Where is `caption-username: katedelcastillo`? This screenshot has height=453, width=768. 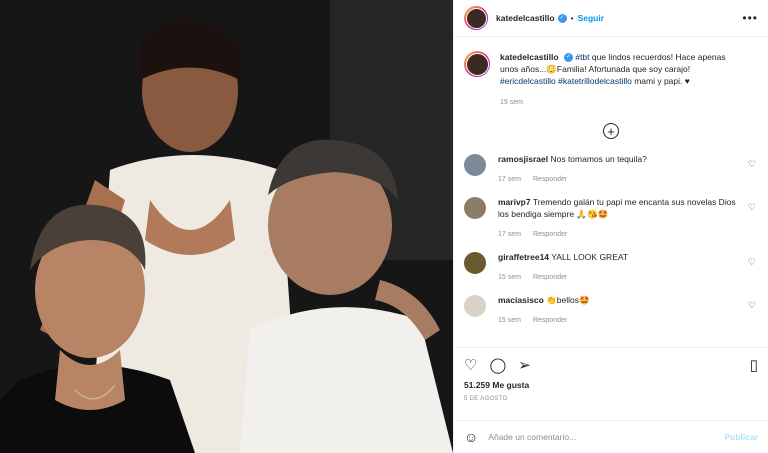 caption-username: katedelcastillo is located at coordinates (529, 57).